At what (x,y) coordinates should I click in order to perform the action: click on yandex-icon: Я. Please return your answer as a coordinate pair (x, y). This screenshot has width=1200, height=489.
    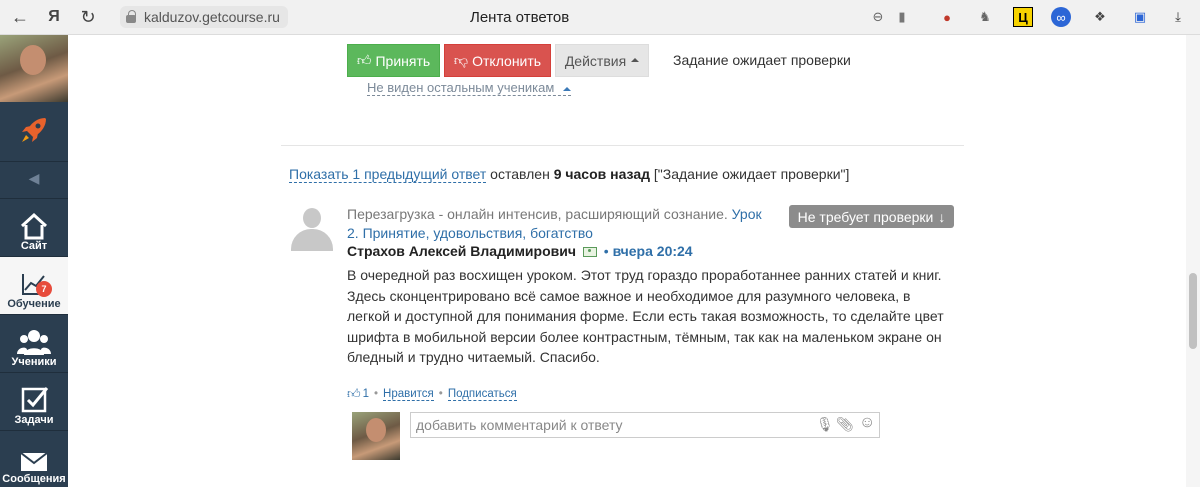
    Looking at the image, I should click on (54, 17).